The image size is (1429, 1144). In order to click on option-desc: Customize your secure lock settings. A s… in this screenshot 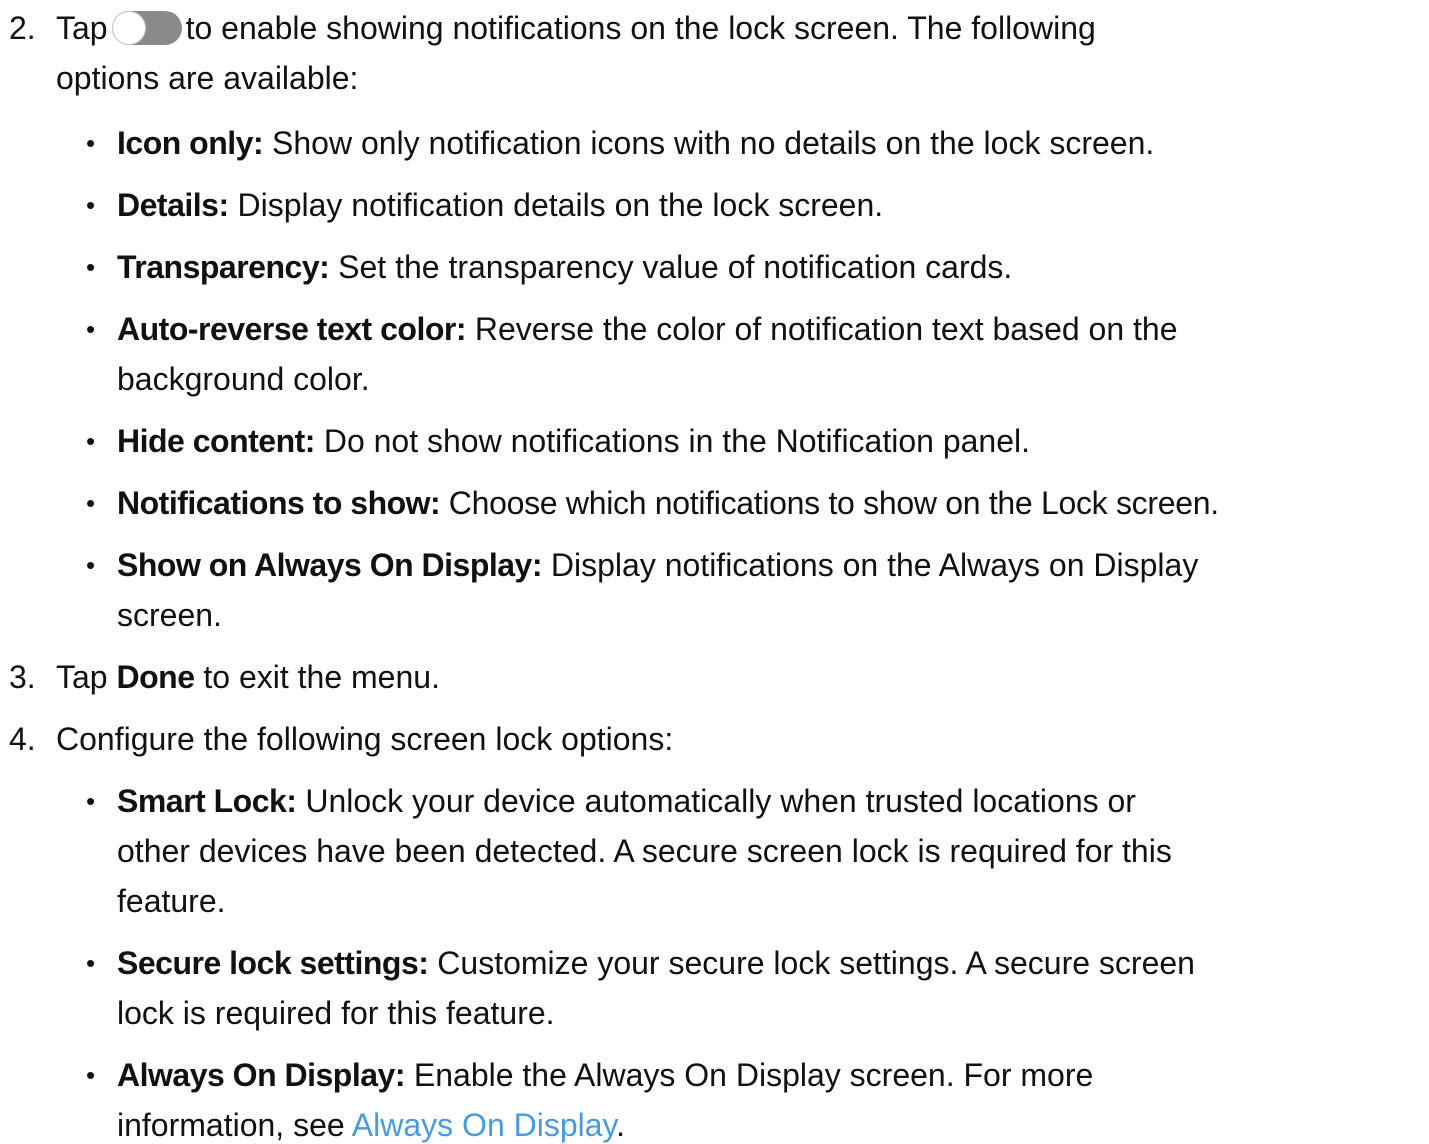, I will do `click(811, 963)`.